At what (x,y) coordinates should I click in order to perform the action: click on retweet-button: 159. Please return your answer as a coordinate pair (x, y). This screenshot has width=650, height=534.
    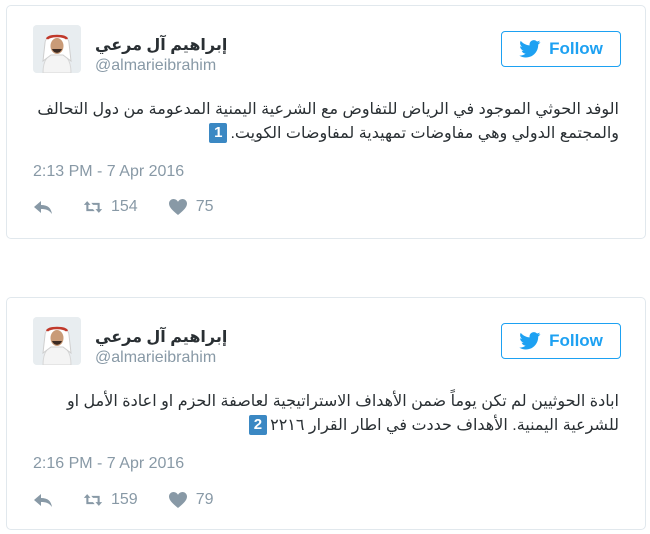
    Looking at the image, I should click on (110, 500).